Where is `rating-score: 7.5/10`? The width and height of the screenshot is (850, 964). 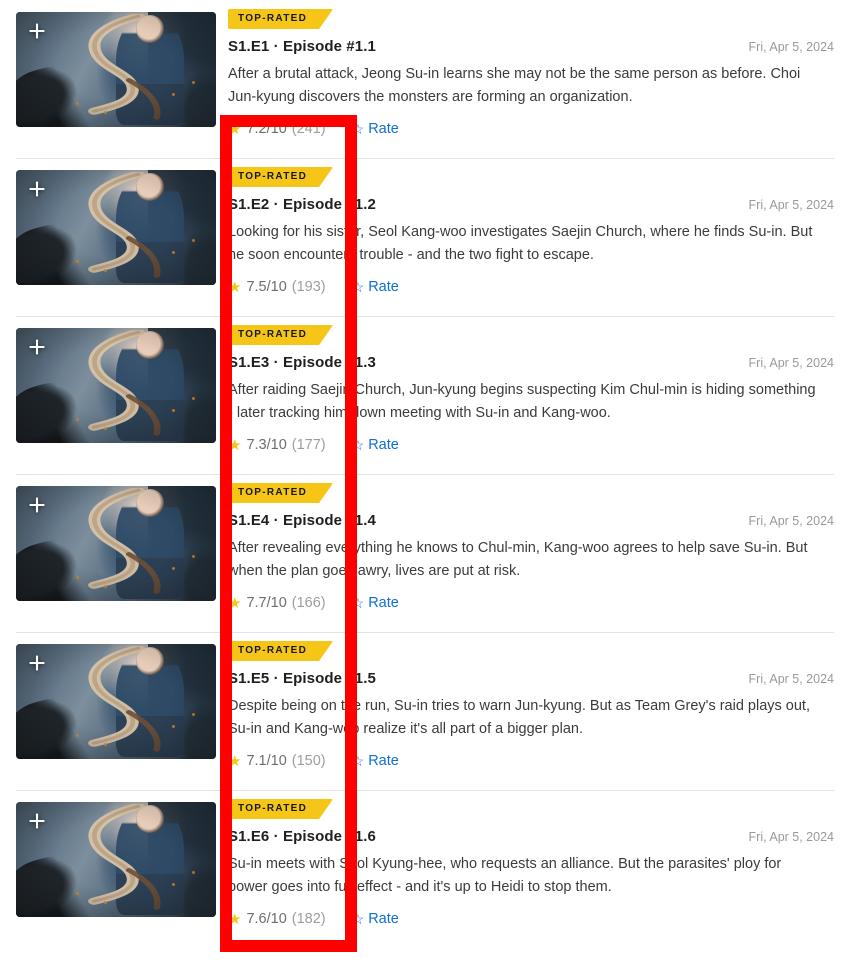 rating-score: 7.5/10 is located at coordinates (266, 287).